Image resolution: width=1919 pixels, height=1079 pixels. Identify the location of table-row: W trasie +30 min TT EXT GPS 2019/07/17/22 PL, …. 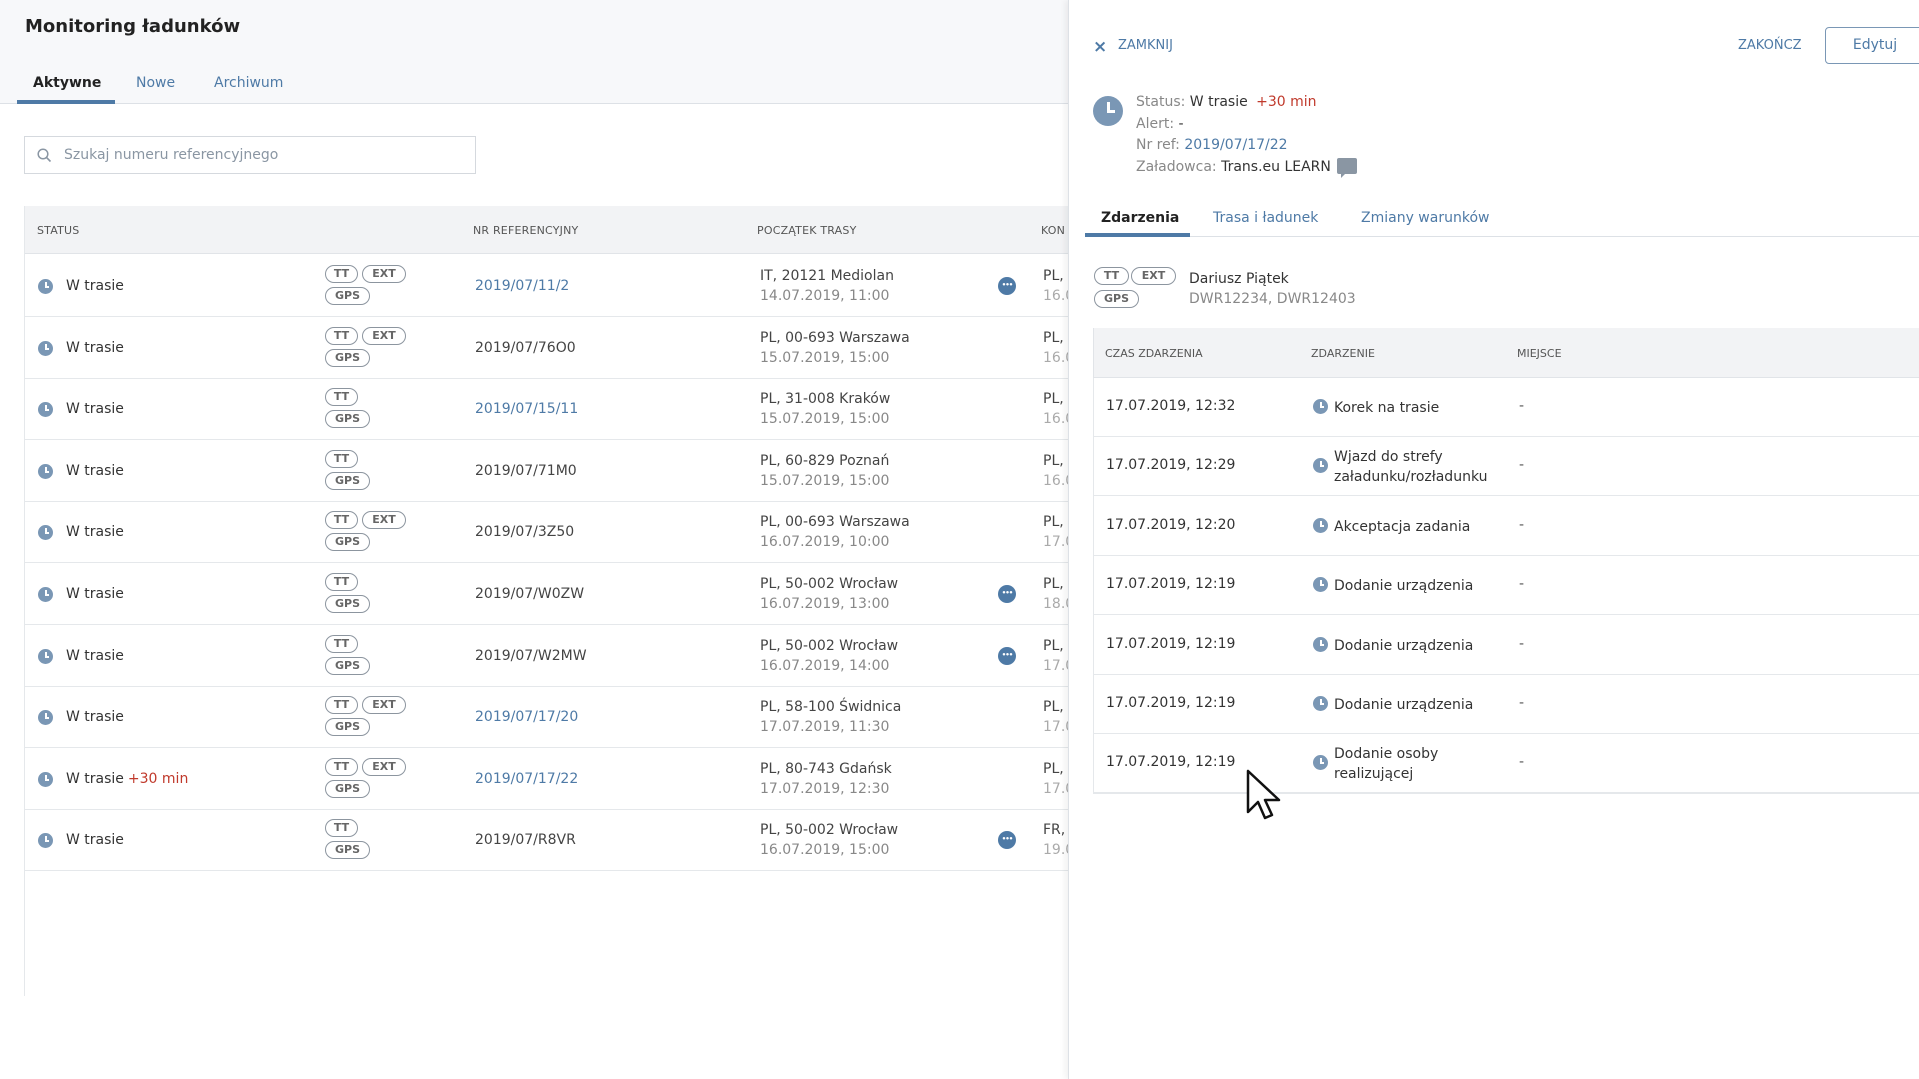
(546, 779).